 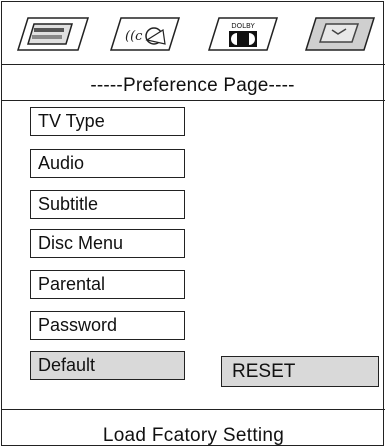 I want to click on tabs-divider, so click(x=193, y=64).